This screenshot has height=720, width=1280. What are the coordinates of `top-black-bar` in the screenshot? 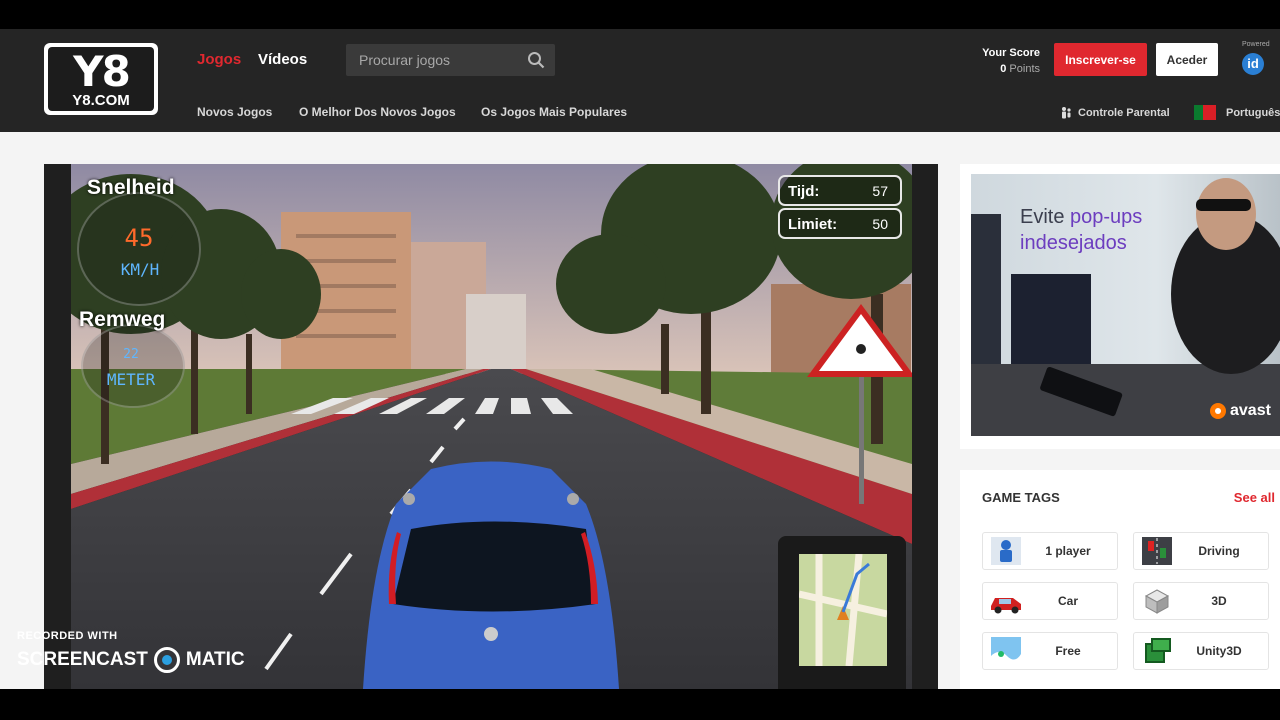 It's located at (640, 14).